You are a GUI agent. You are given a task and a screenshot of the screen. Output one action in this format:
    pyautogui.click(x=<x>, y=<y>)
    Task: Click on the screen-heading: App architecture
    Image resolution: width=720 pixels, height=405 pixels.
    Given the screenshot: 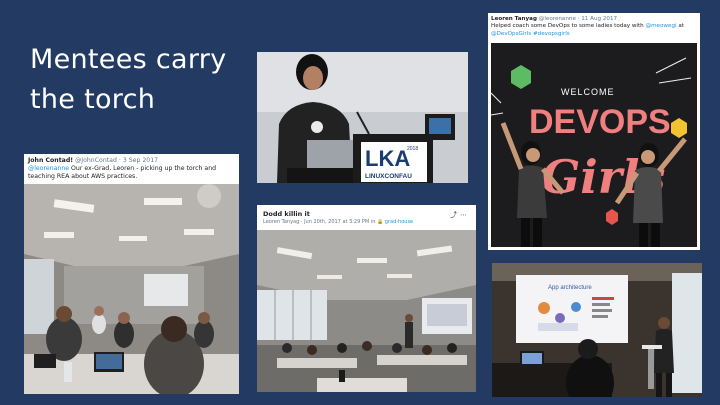 What is the action you would take?
    pyautogui.click(x=570, y=288)
    